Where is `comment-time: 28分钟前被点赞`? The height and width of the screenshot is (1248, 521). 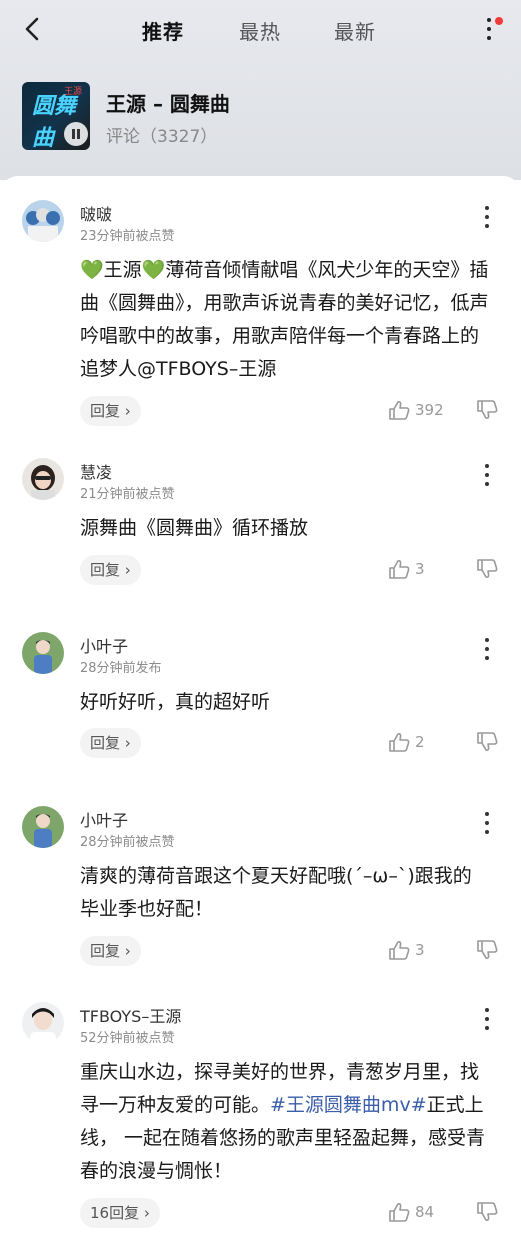 comment-time: 28分钟前被点赞 is located at coordinates (127, 842).